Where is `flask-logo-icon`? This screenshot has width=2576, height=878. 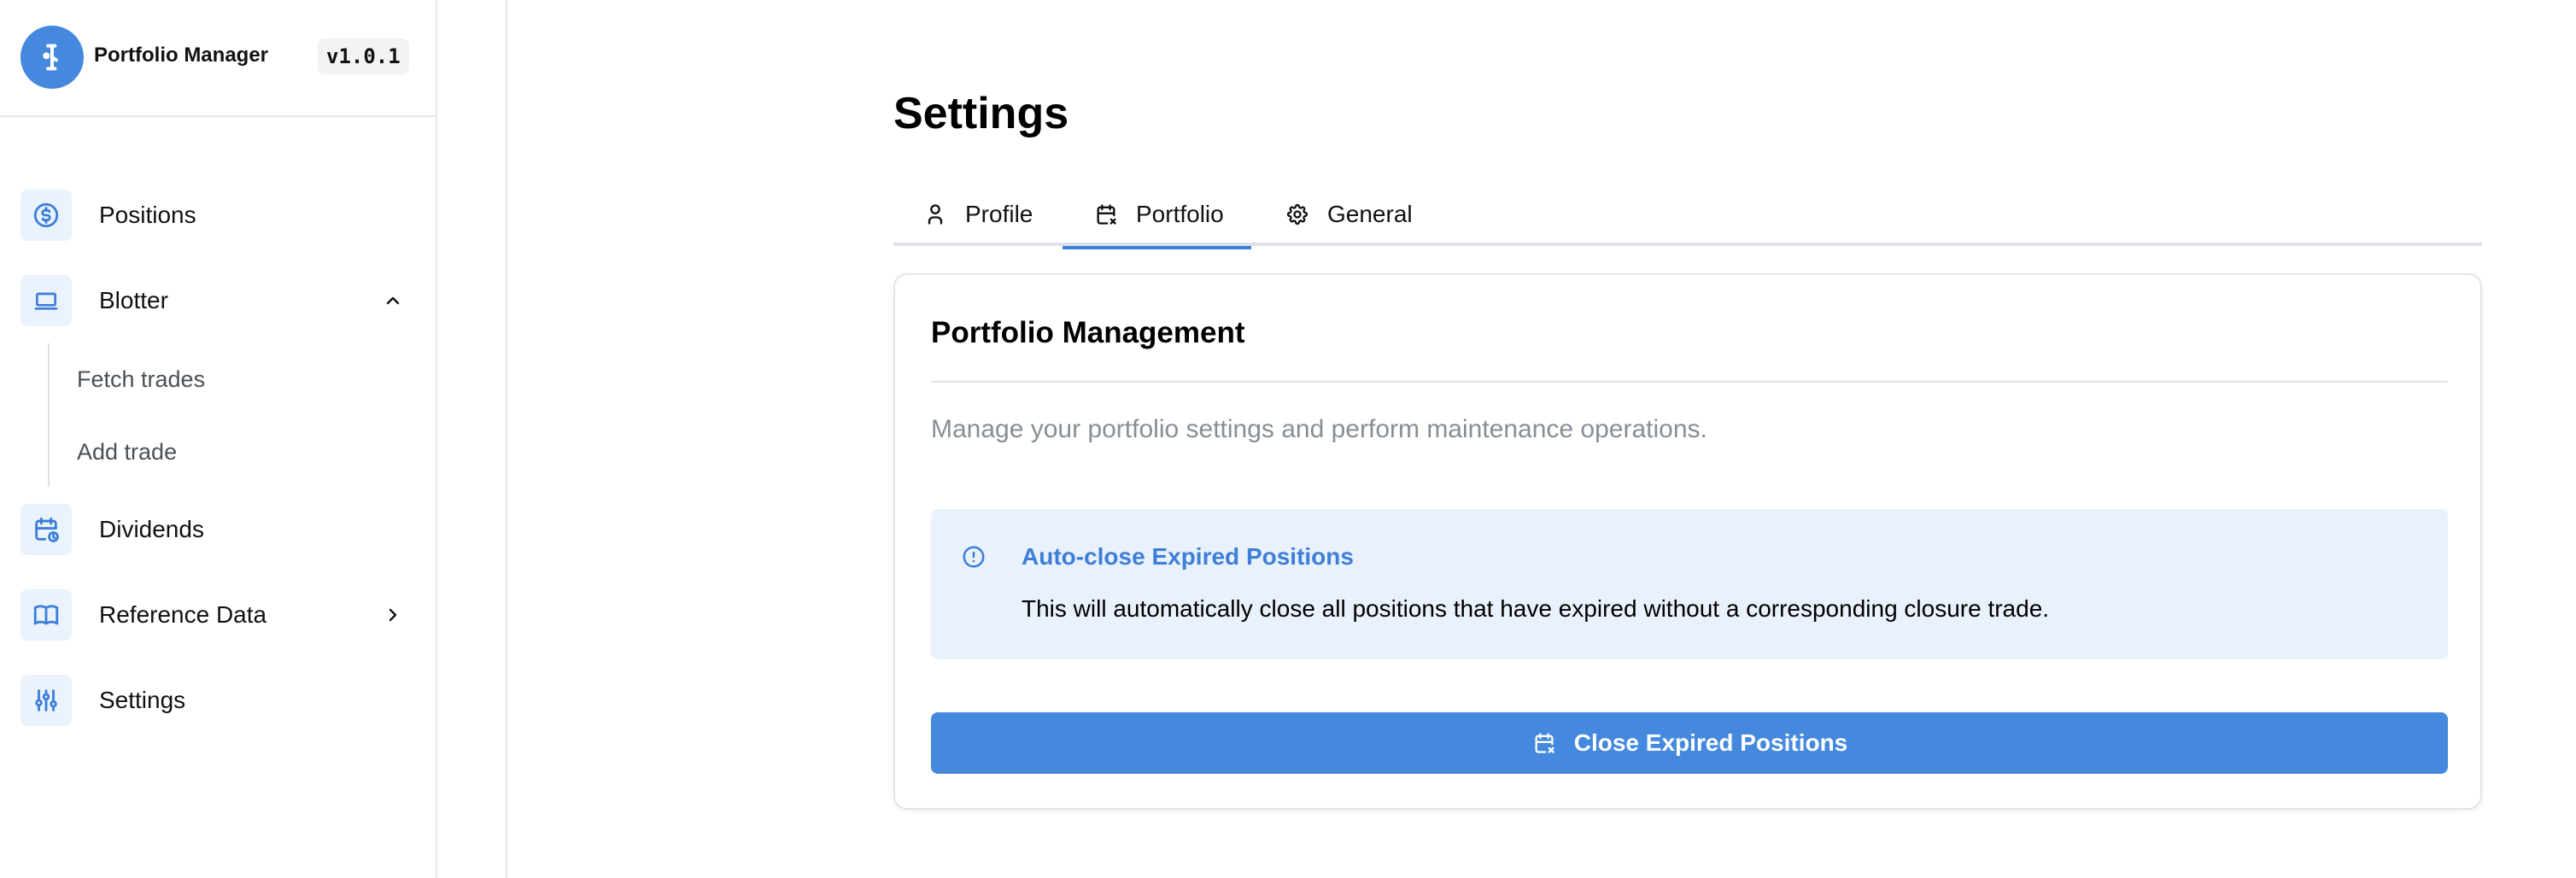 flask-logo-icon is located at coordinates (52, 57).